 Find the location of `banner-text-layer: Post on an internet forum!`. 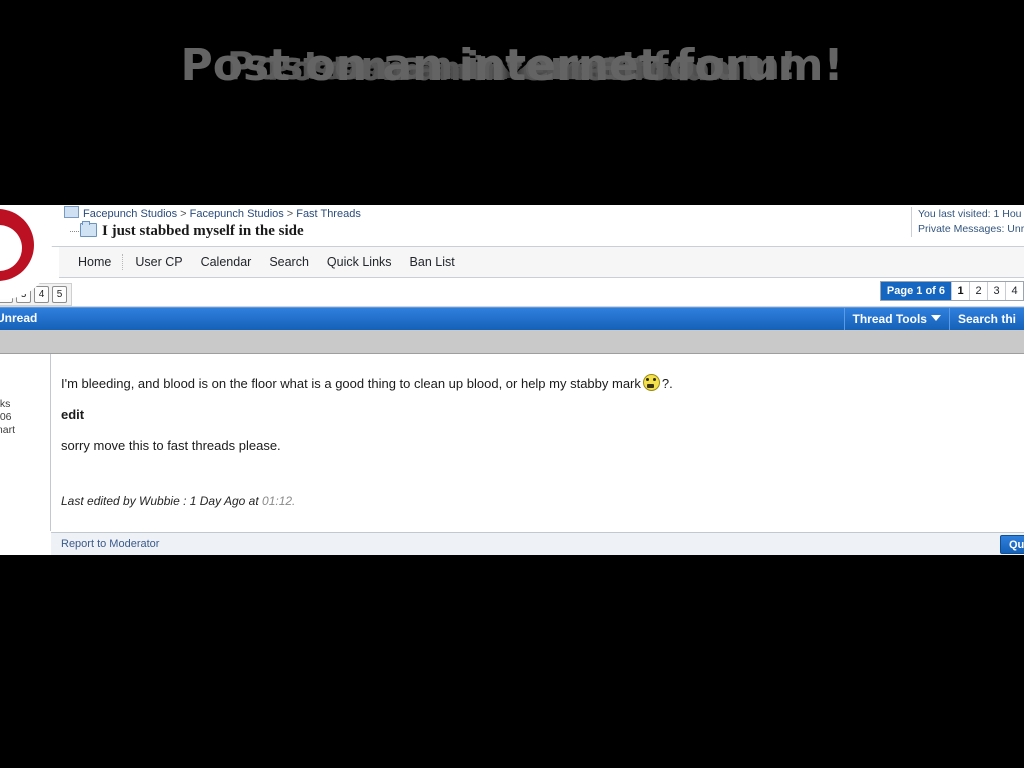

banner-text-layer: Post on an internet forum! is located at coordinates (512, 65).